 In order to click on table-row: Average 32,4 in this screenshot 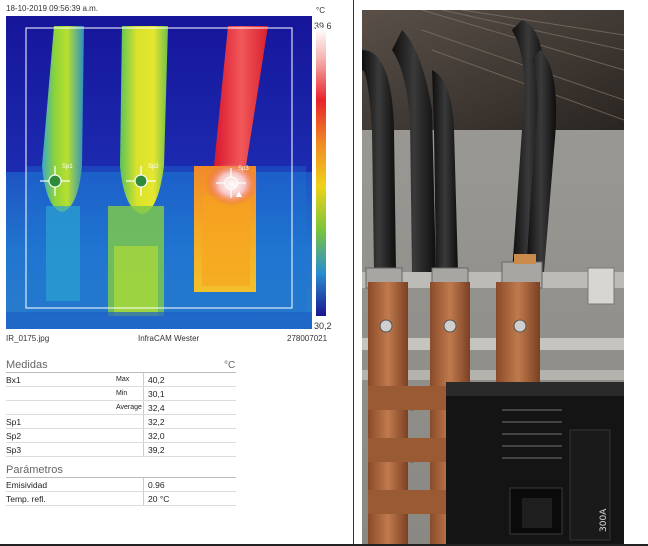, I will do `click(121, 408)`.